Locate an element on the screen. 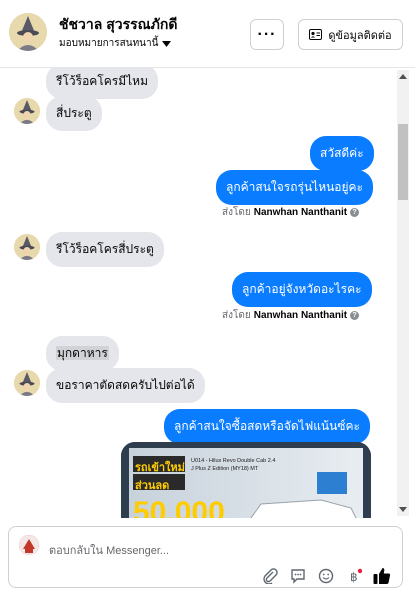 The image size is (415, 592). outgoing-message: ลูกค้าสนใจรถรุ่นไหนอยู่คะ is located at coordinates (295, 187).